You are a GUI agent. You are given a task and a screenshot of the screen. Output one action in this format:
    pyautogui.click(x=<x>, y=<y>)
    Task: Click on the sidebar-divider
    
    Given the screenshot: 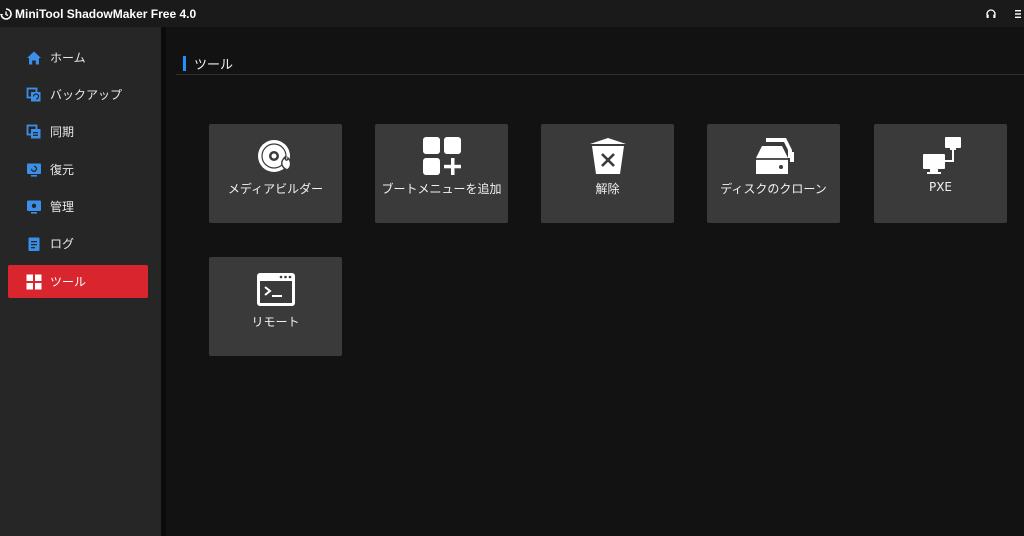 What is the action you would take?
    pyautogui.click(x=163, y=281)
    